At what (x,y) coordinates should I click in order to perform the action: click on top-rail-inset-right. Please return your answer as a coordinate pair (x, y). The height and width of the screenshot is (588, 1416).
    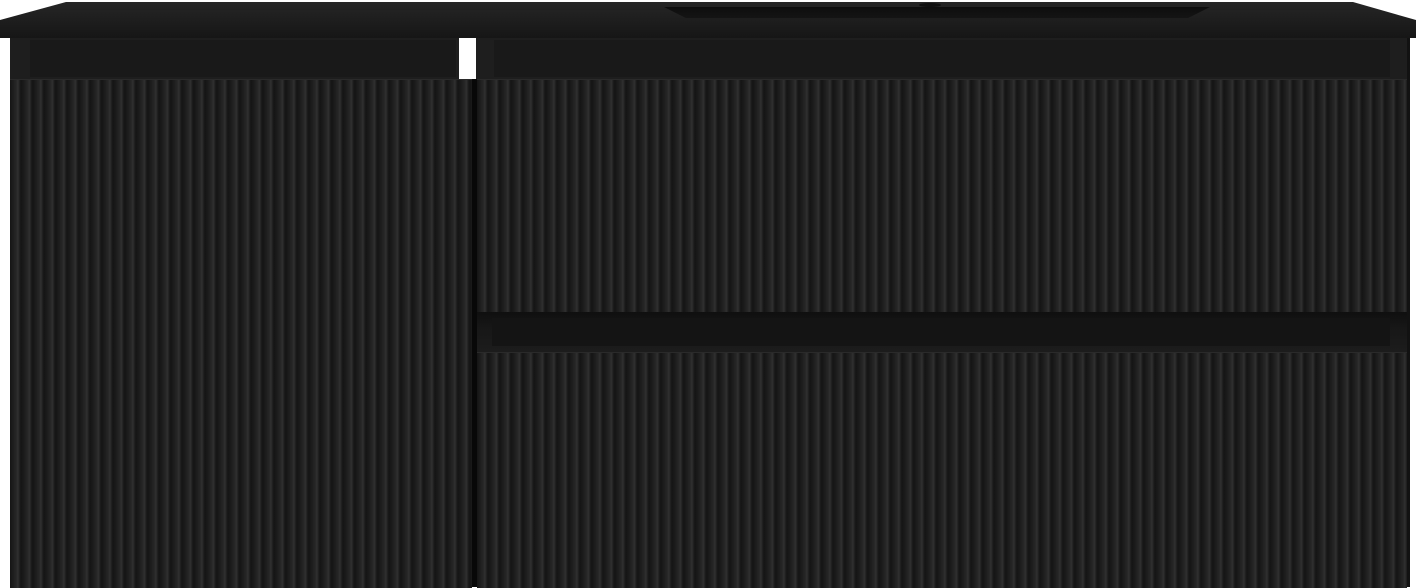
    Looking at the image, I should click on (942, 58).